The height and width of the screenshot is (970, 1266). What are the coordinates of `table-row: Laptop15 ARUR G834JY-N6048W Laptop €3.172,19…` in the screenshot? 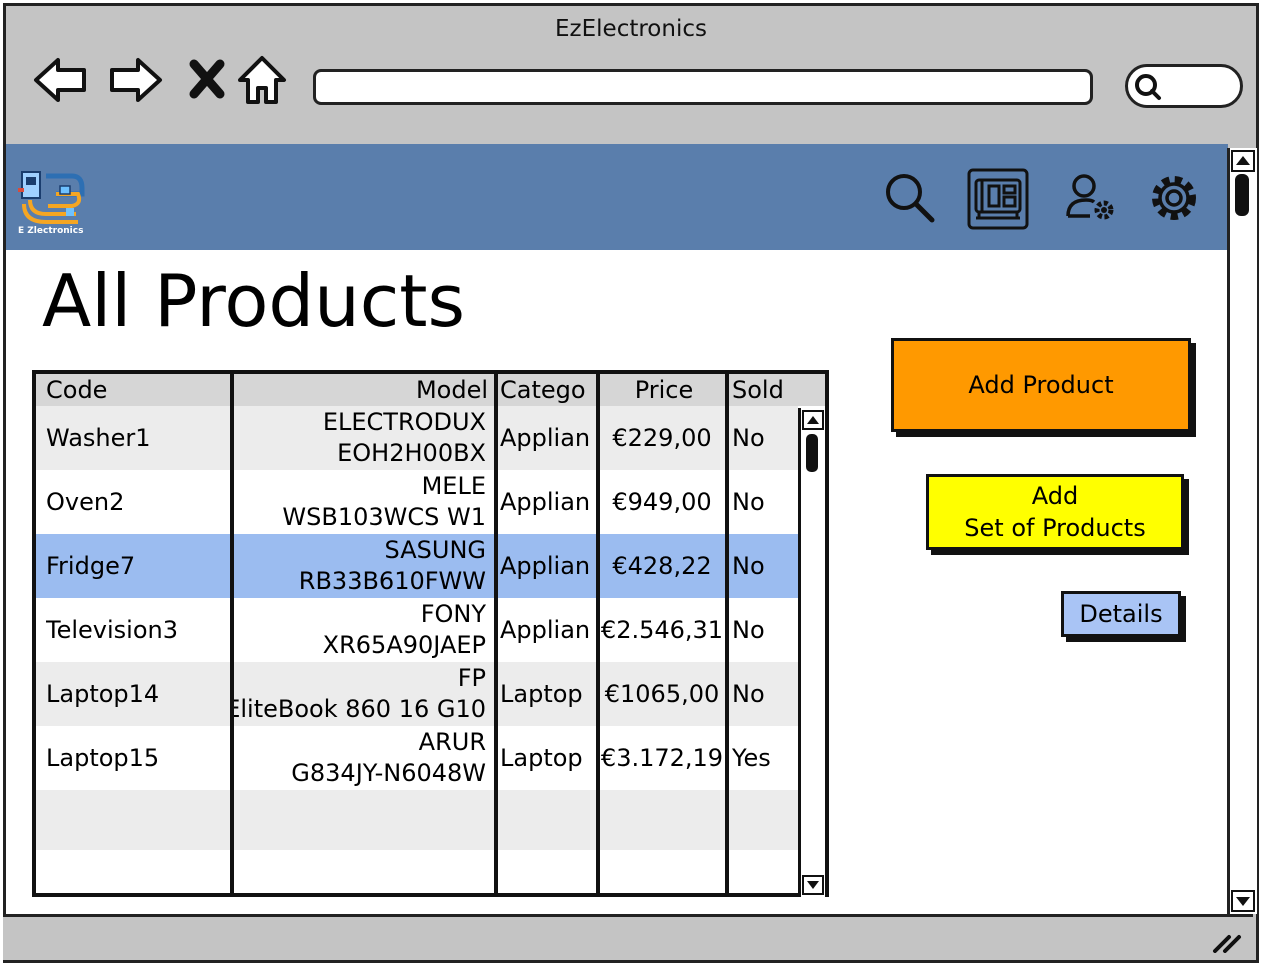 It's located at (417, 758).